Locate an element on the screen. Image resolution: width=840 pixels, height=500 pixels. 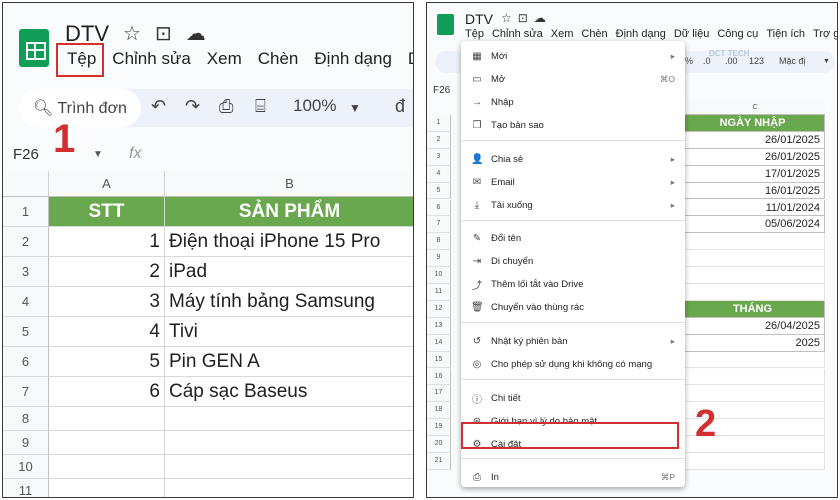
cell-product: Cáp sạc Baseus is located at coordinates (289, 392).